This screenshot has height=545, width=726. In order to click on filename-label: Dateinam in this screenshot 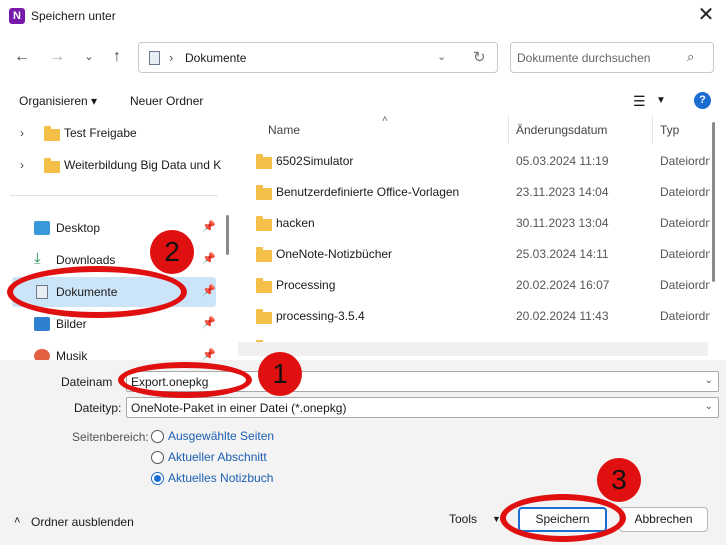, I will do `click(87, 382)`.